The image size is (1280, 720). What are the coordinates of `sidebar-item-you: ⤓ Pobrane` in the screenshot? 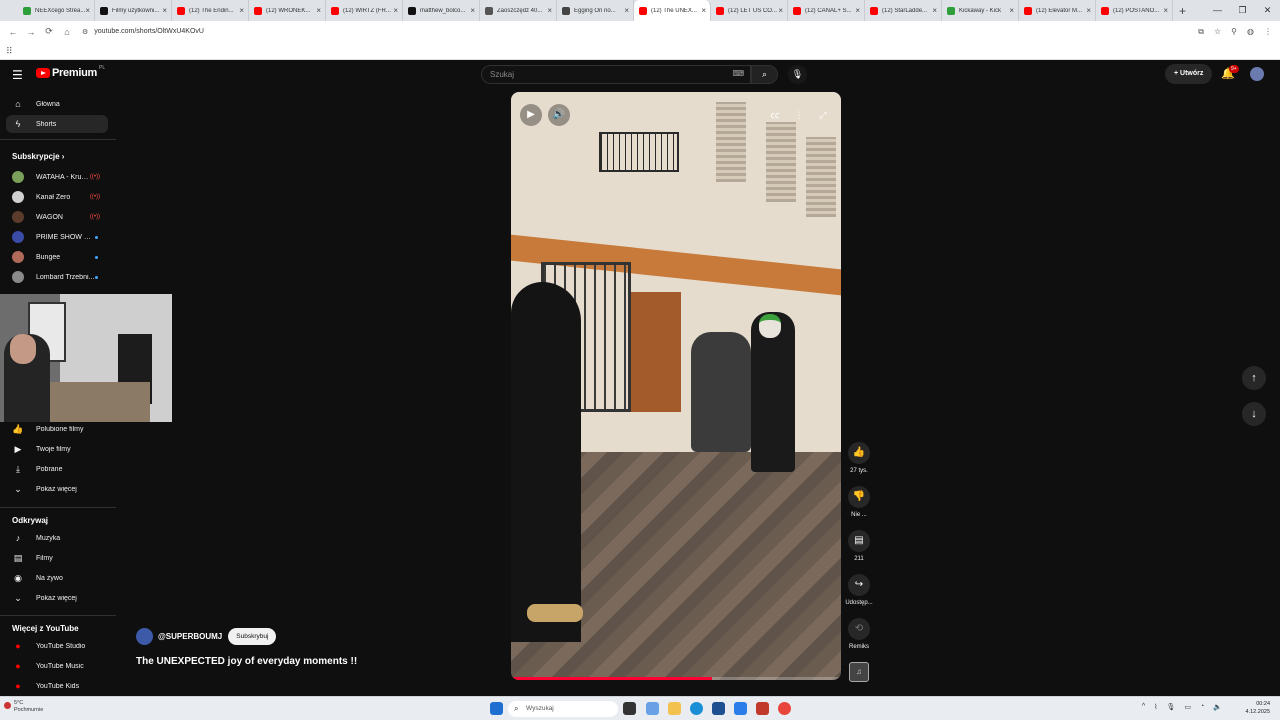 It's located at (57, 469).